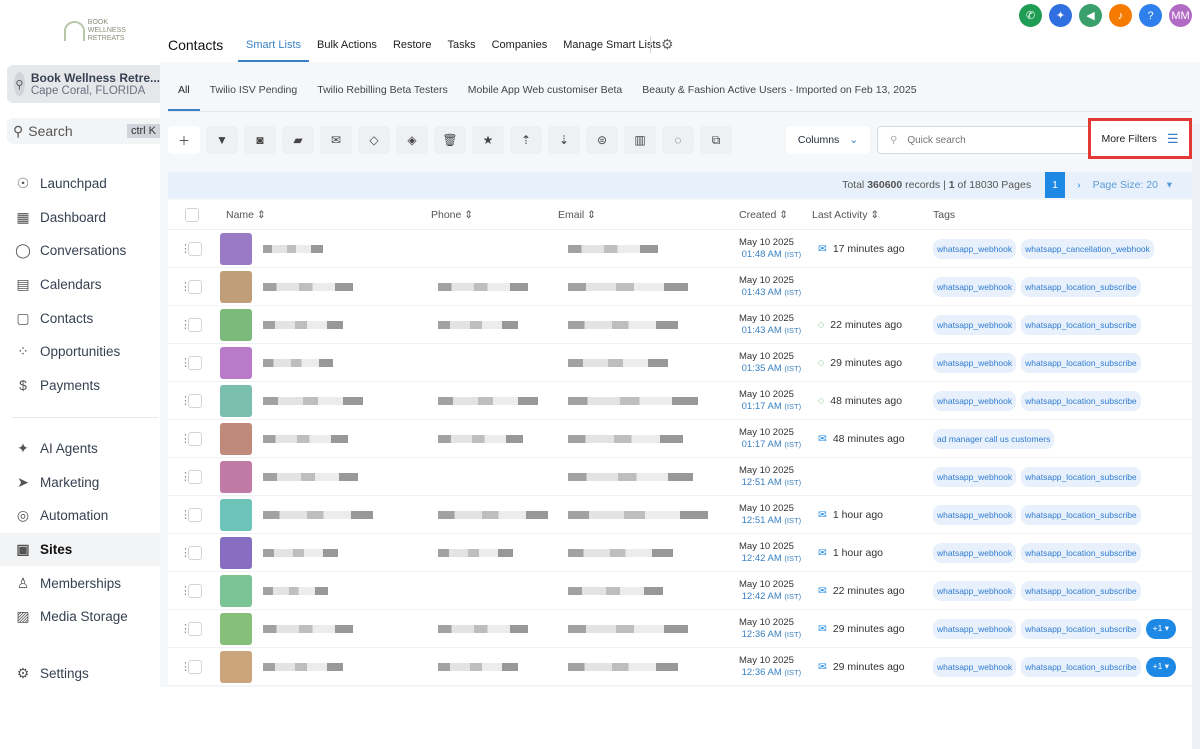  Describe the element at coordinates (336, 140) in the screenshot. I see `email-icon: ✉` at that location.